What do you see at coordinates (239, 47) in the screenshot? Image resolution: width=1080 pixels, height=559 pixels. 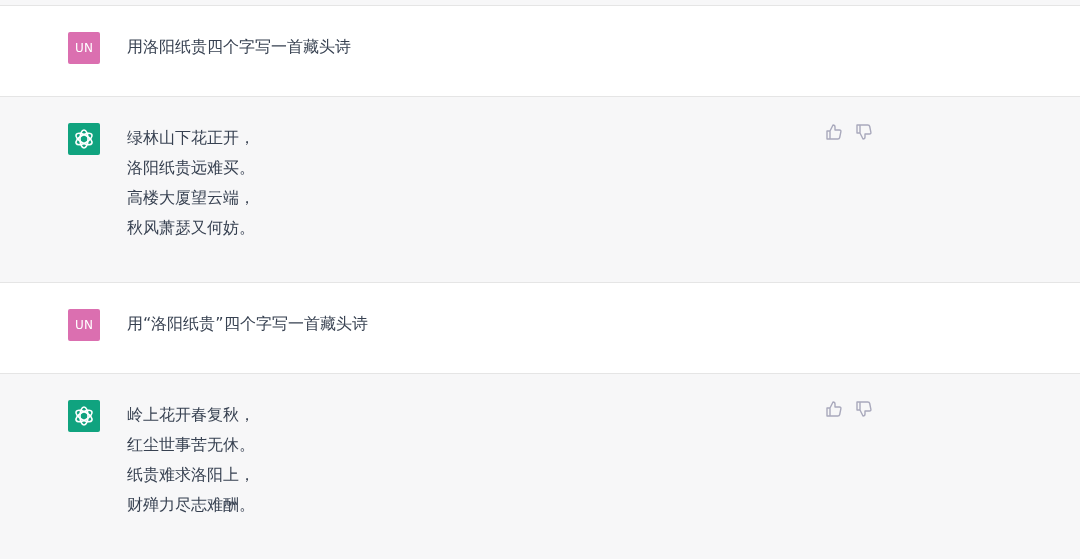 I see `prompt-text: 用洛阳纸贵四个字写一首藏头诗` at bounding box center [239, 47].